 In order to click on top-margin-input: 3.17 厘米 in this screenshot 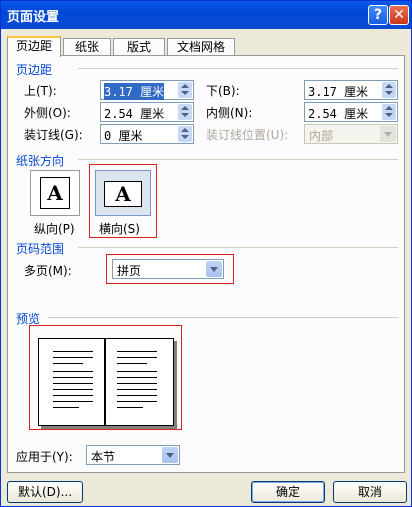, I will do `click(147, 90)`.